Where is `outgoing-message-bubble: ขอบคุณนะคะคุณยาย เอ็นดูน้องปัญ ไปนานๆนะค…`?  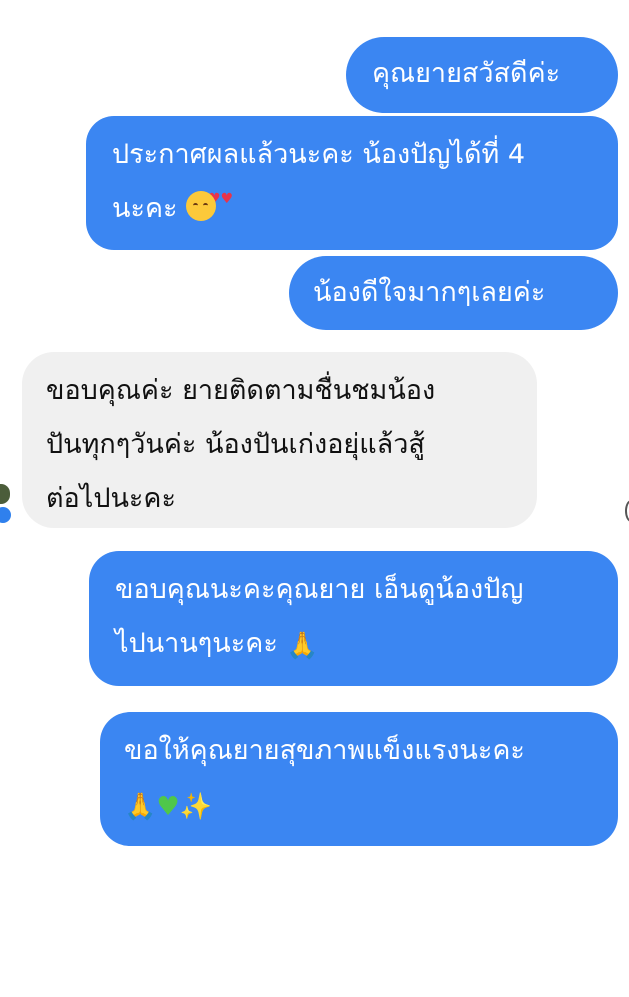 outgoing-message-bubble: ขอบคุณนะคะคุณยาย เอ็นดูน้องปัญ ไปนานๆนะค… is located at coordinates (353, 618).